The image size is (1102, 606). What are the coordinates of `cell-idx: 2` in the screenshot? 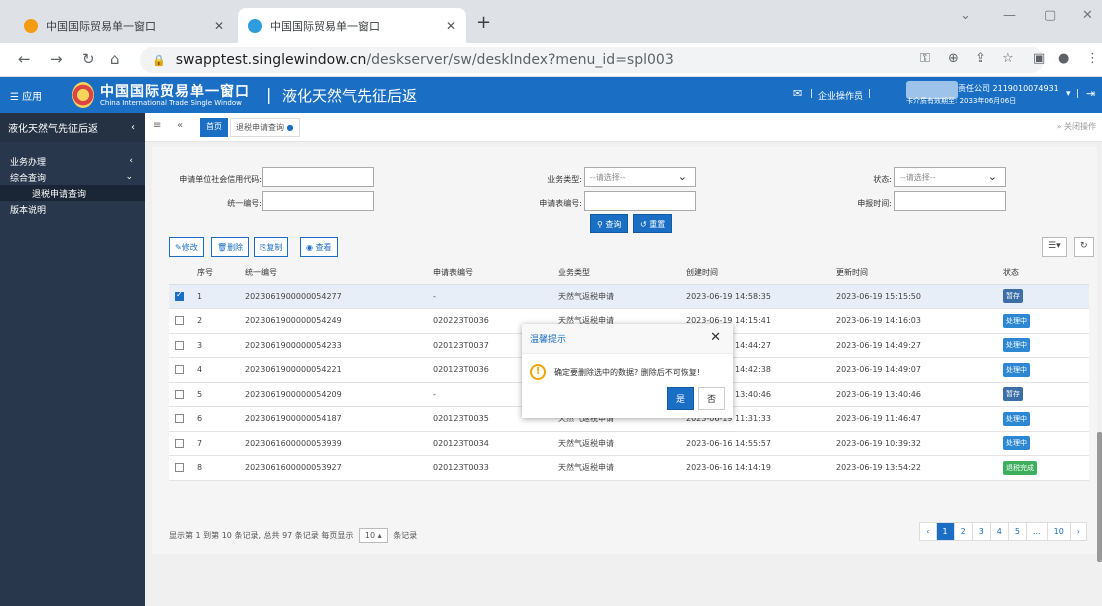 It's located at (215, 321).